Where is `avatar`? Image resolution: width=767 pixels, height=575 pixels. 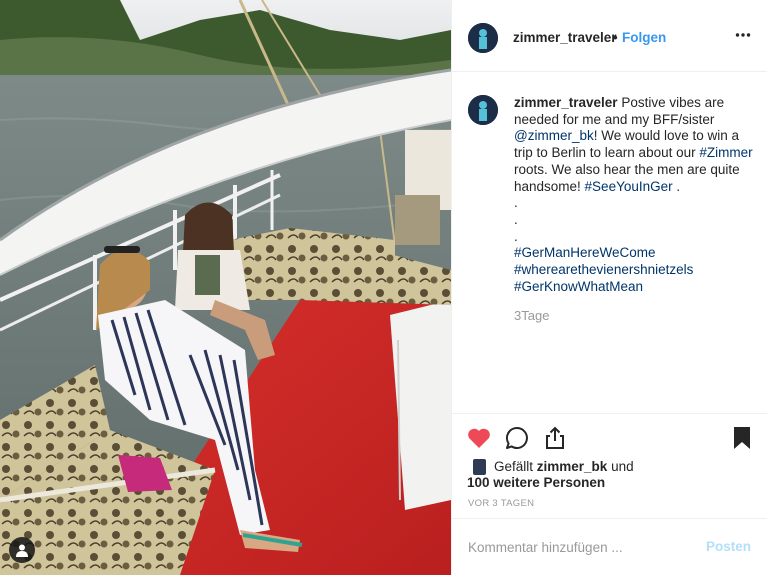 avatar is located at coordinates (483, 38).